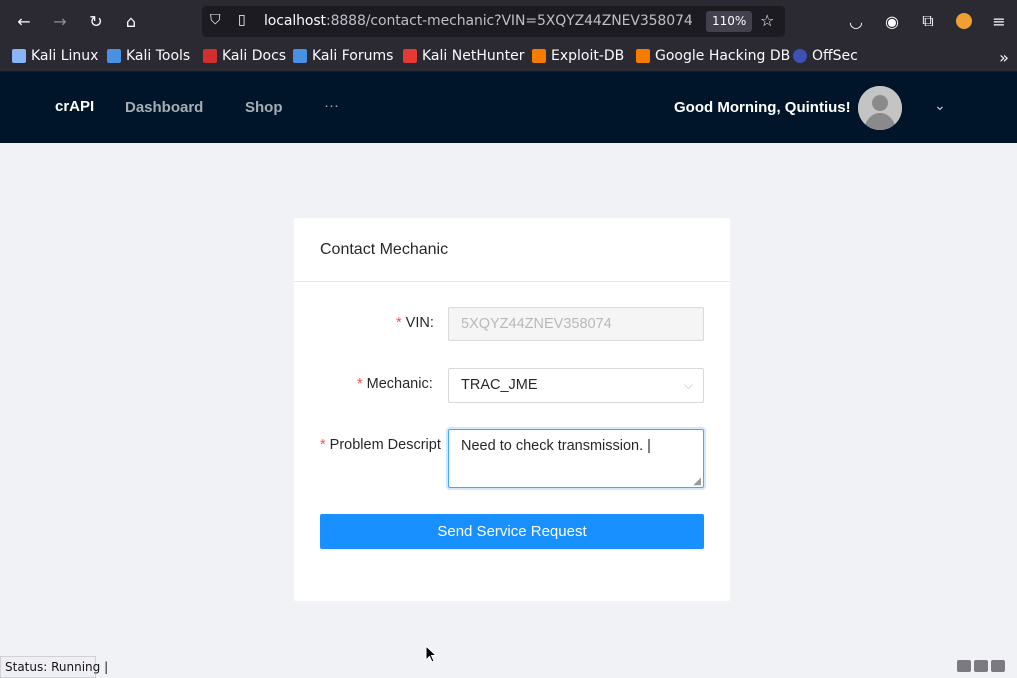 Image resolution: width=1017 pixels, height=678 pixels. Describe the element at coordinates (395, 384) in the screenshot. I see `mechanic-label: * Mechanic:` at that location.